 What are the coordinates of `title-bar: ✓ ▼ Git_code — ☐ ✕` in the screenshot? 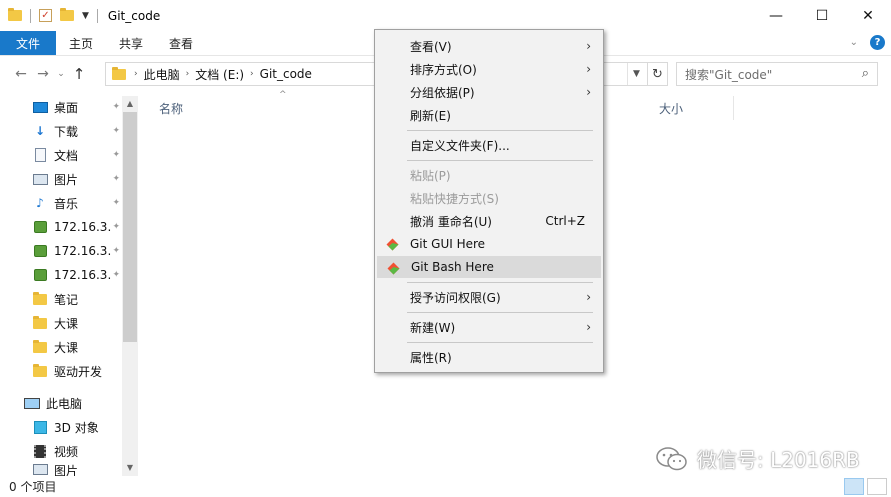 It's located at (445, 15).